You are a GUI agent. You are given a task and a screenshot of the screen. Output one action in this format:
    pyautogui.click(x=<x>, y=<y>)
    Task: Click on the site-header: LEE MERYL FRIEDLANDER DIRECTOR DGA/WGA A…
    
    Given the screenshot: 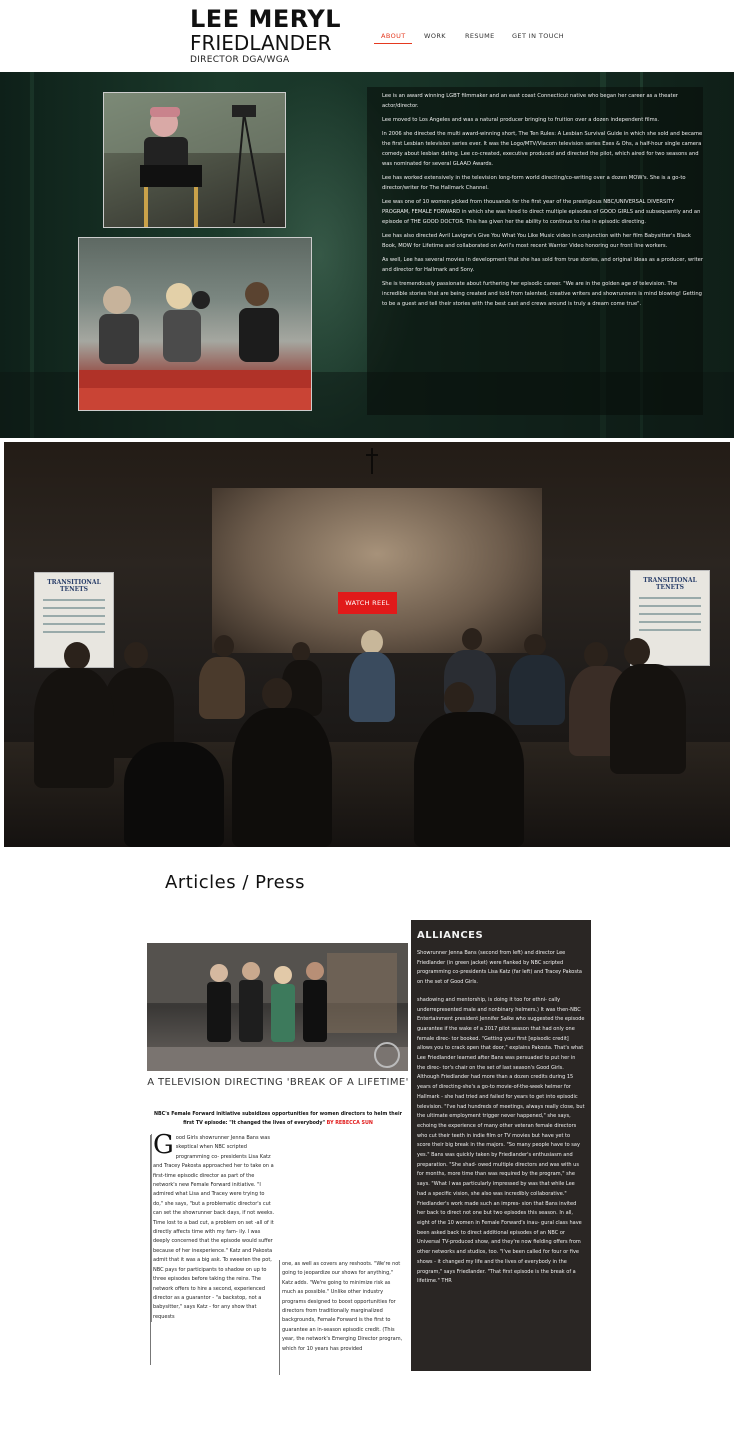 What is the action you would take?
    pyautogui.click(x=367, y=36)
    